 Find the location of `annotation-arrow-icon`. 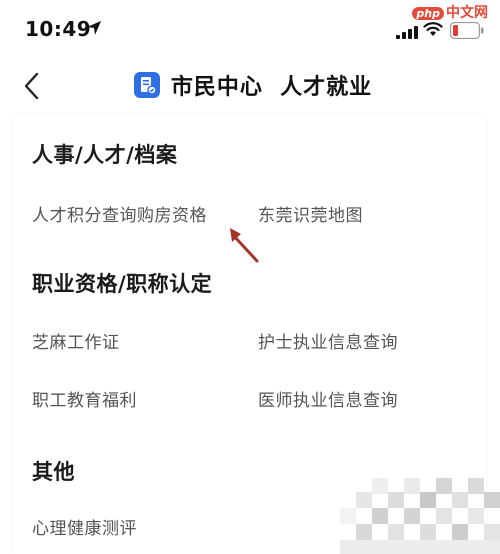

annotation-arrow-icon is located at coordinates (244, 245).